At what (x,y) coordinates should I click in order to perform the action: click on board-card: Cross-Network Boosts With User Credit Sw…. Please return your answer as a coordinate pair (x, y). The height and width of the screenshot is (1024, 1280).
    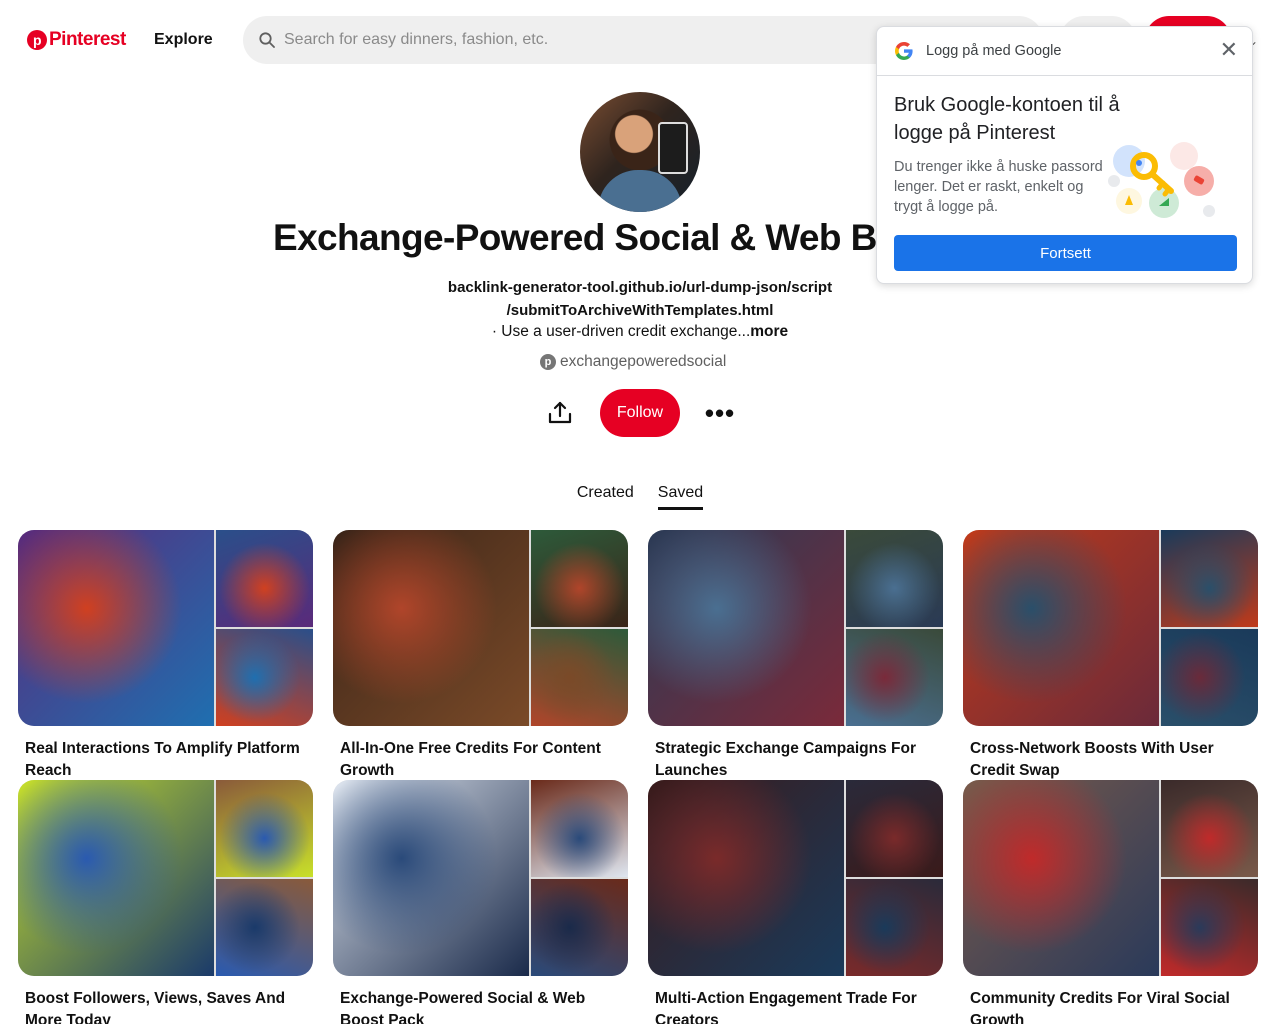
    Looking at the image, I should click on (1110, 656).